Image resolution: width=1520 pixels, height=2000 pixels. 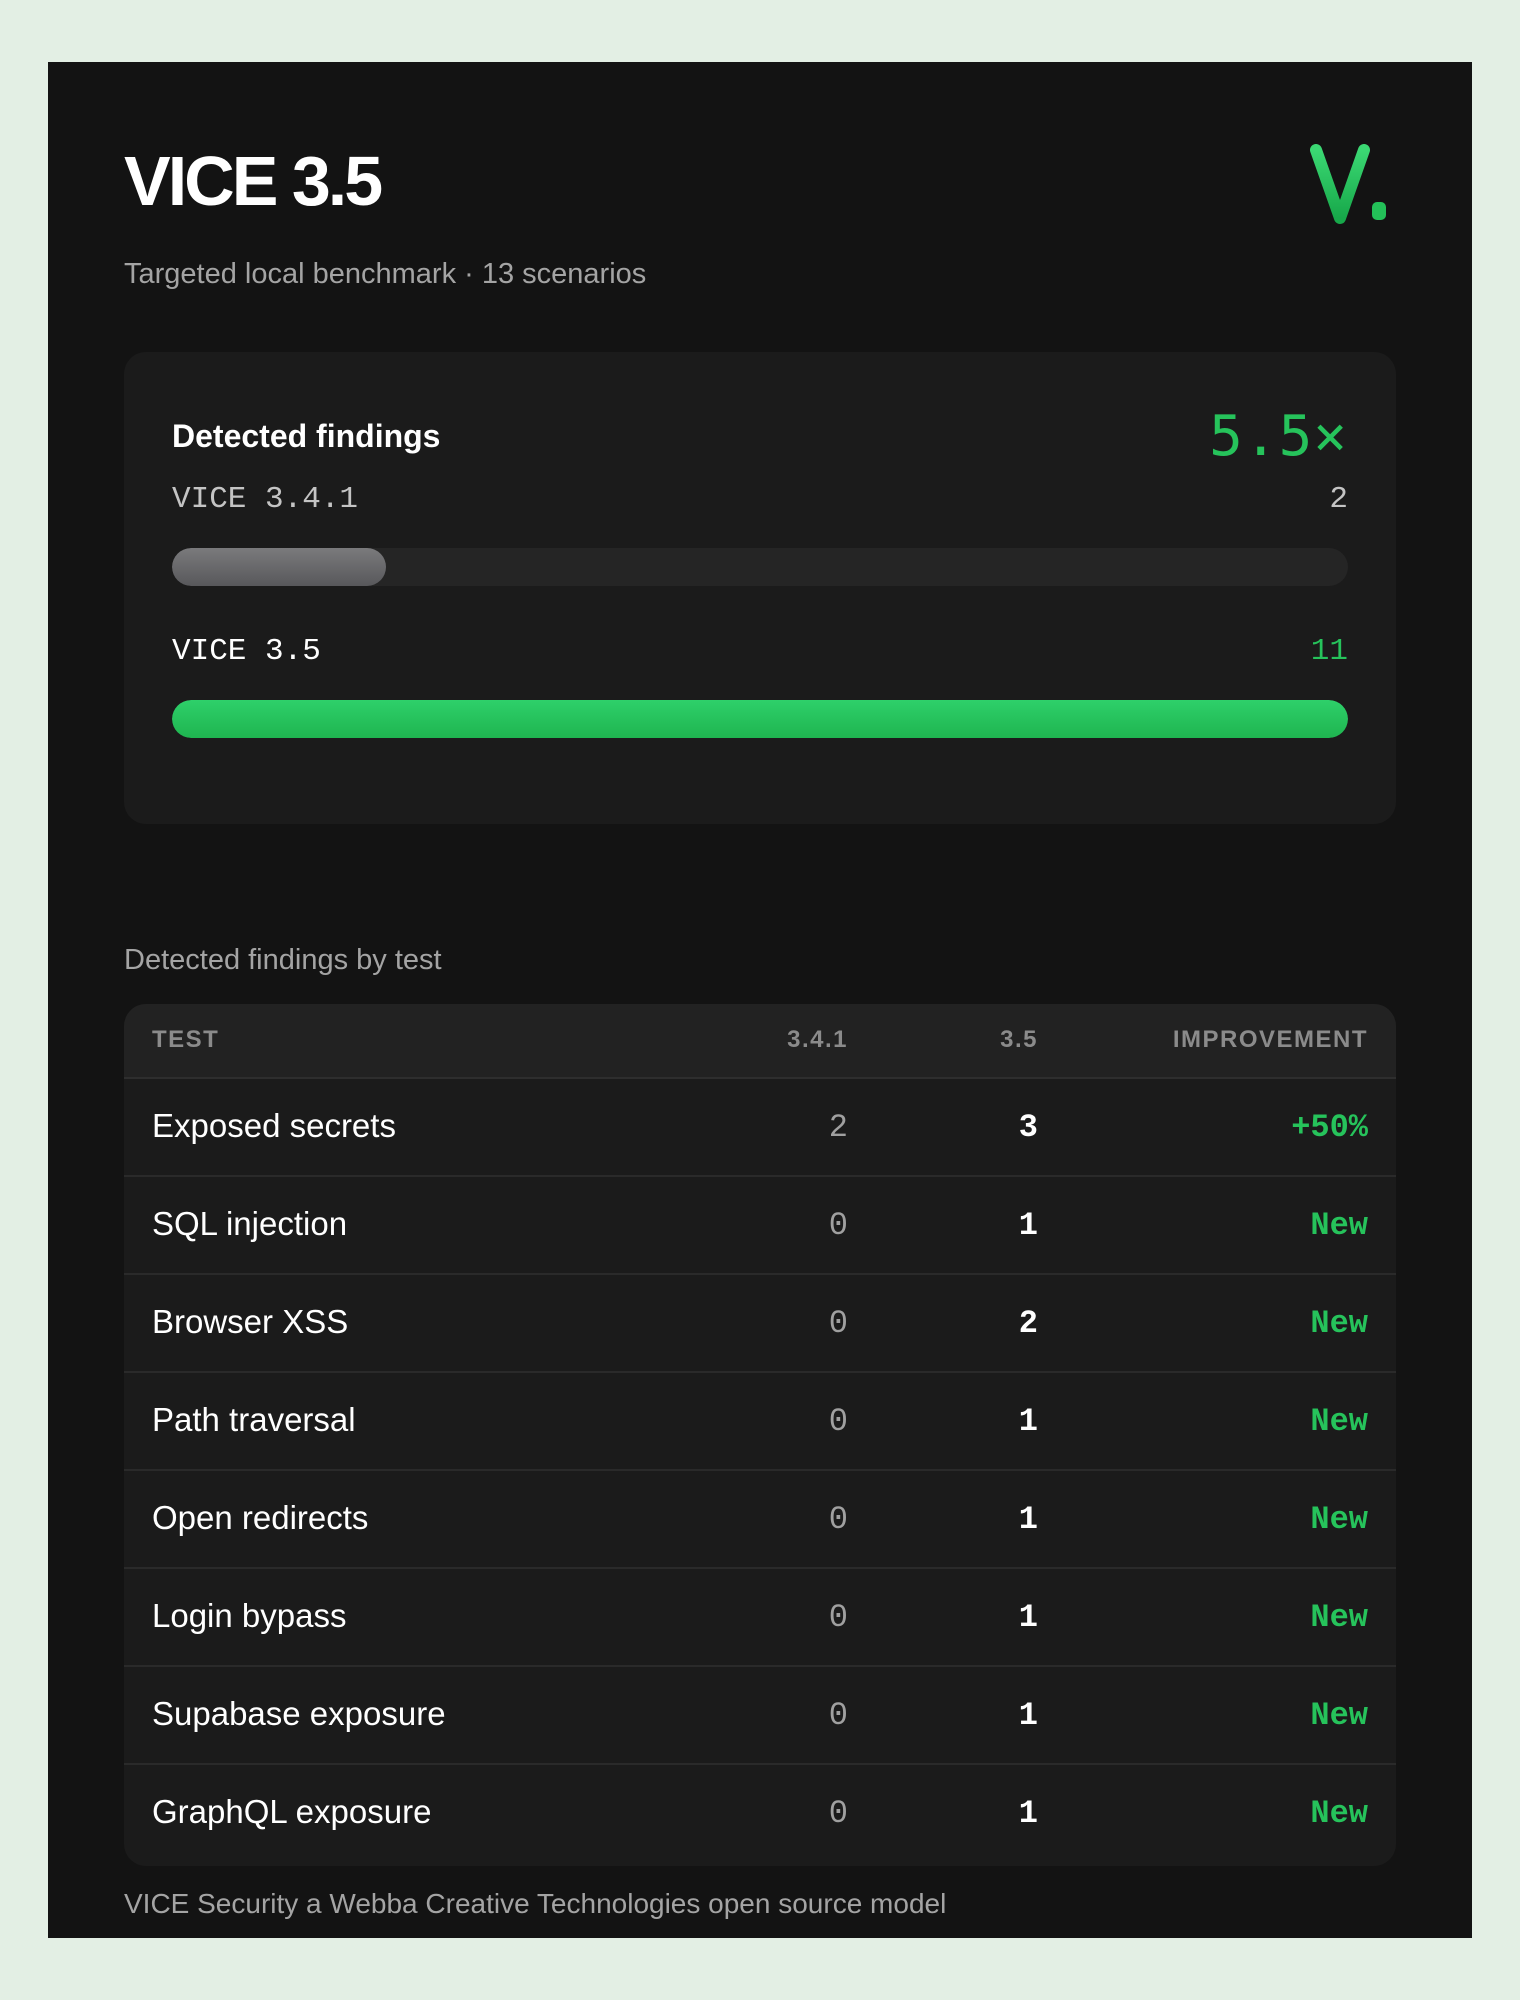 What do you see at coordinates (260, 1517) in the screenshot?
I see `cell-test: Open redirects` at bounding box center [260, 1517].